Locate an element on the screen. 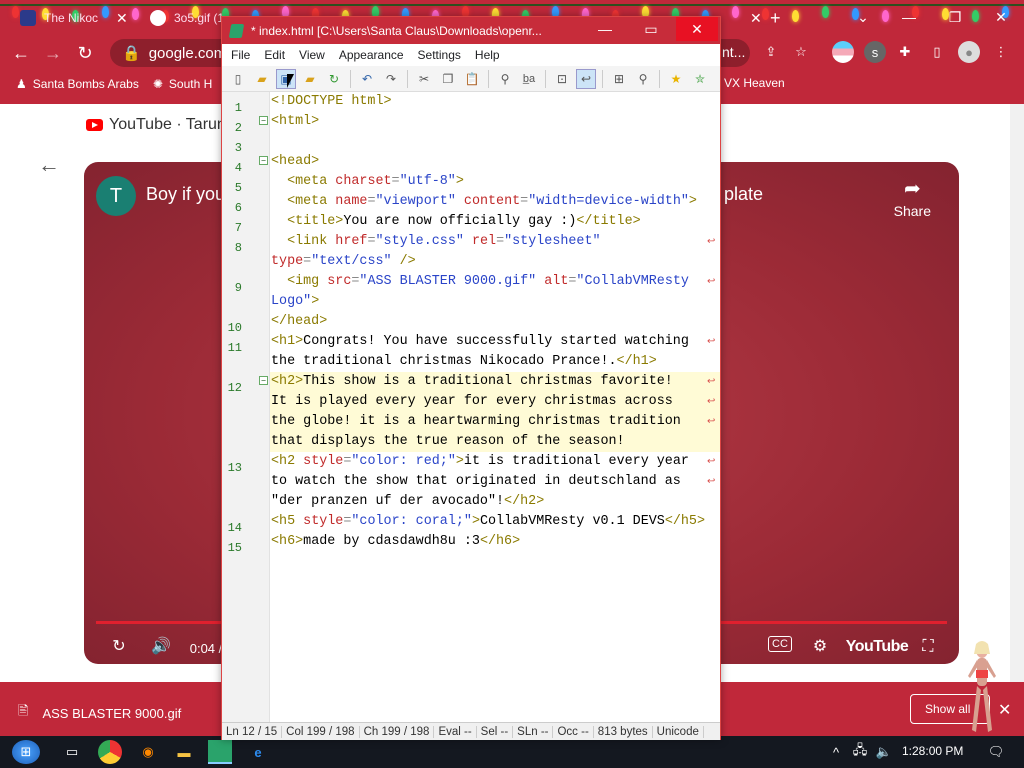 This screenshot has width=1024, height=768. bookmark-label: South H is located at coordinates (190, 84).